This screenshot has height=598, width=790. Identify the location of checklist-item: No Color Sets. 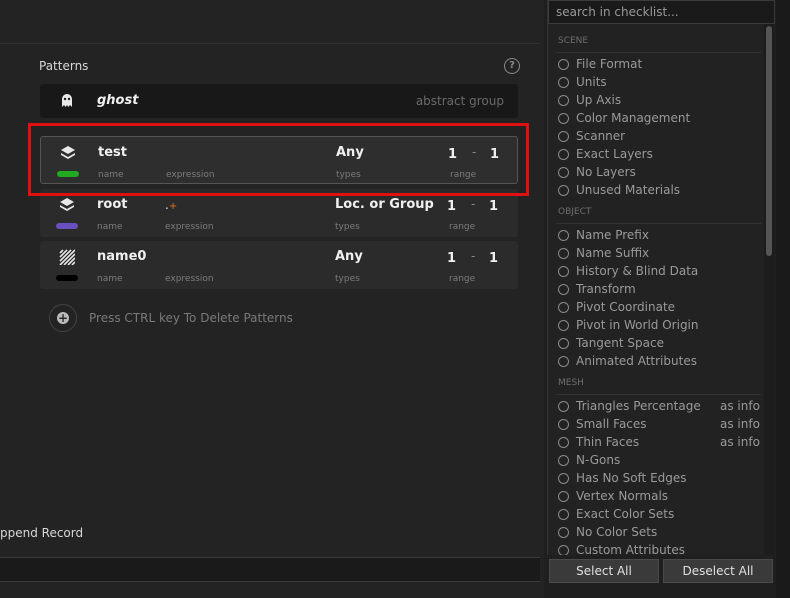
(660, 533).